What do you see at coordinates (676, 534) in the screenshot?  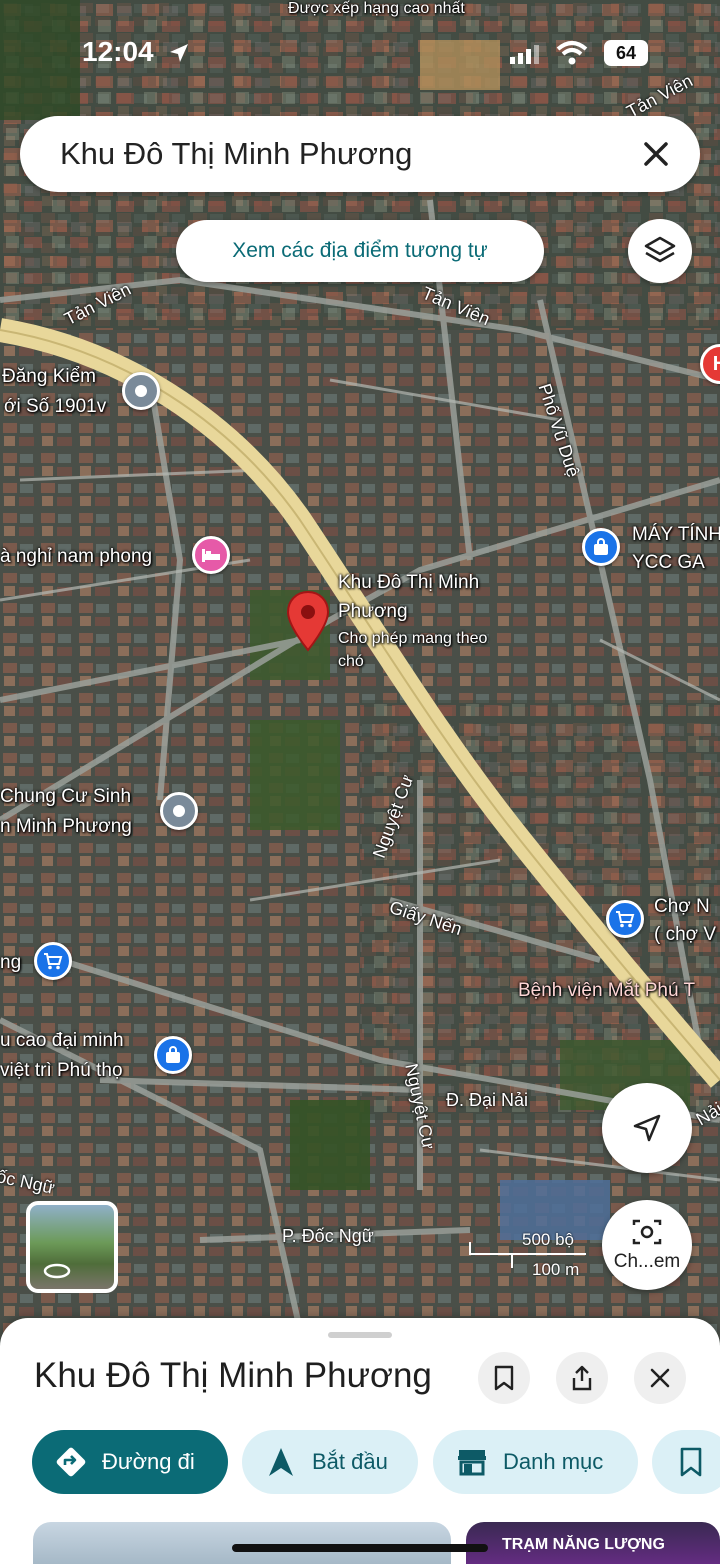 I see `poi-label: MÁY TÍNH` at bounding box center [676, 534].